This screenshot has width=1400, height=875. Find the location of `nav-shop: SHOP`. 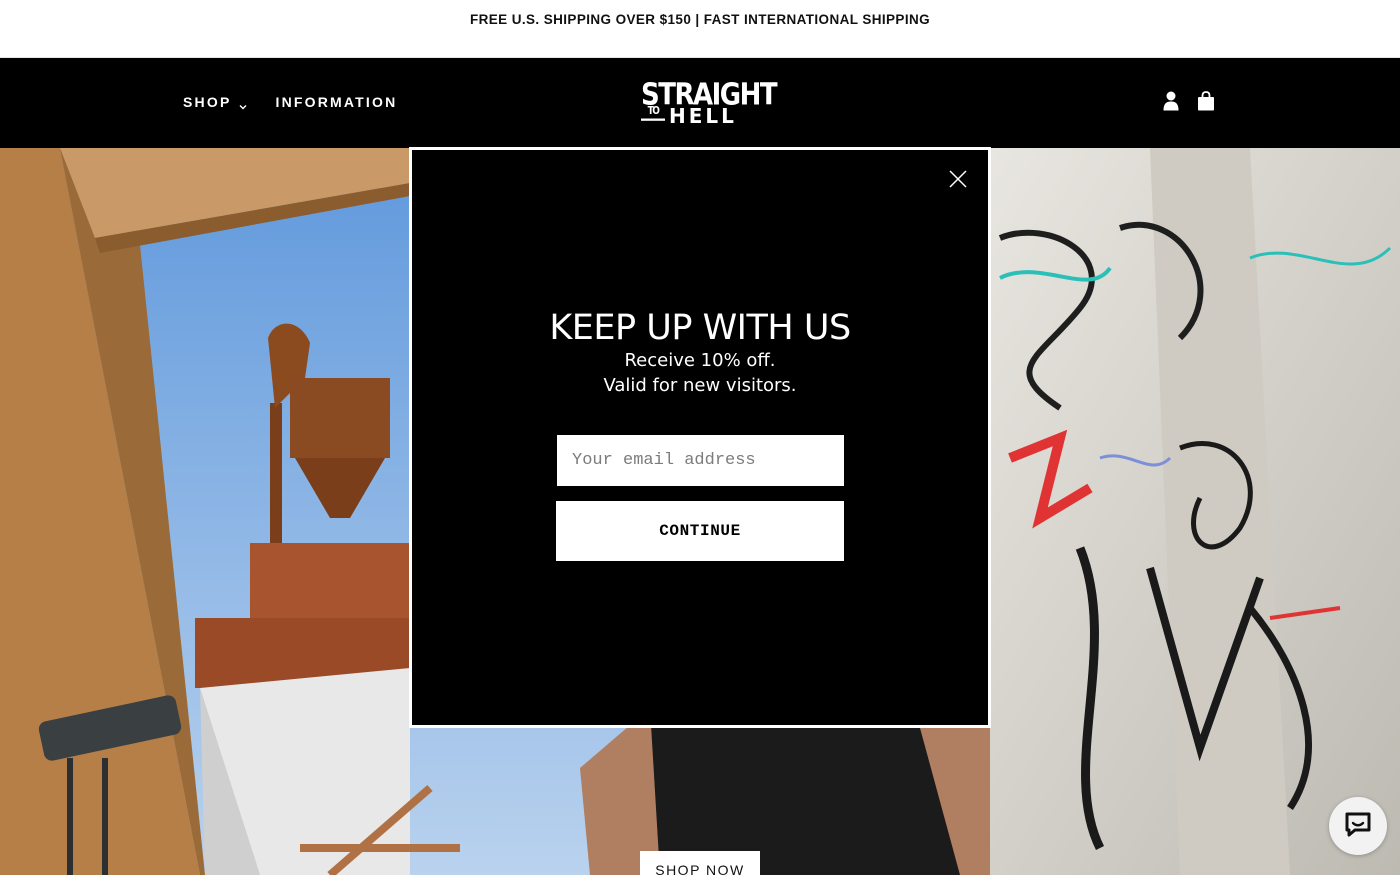

nav-shop: SHOP is located at coordinates (215, 102).